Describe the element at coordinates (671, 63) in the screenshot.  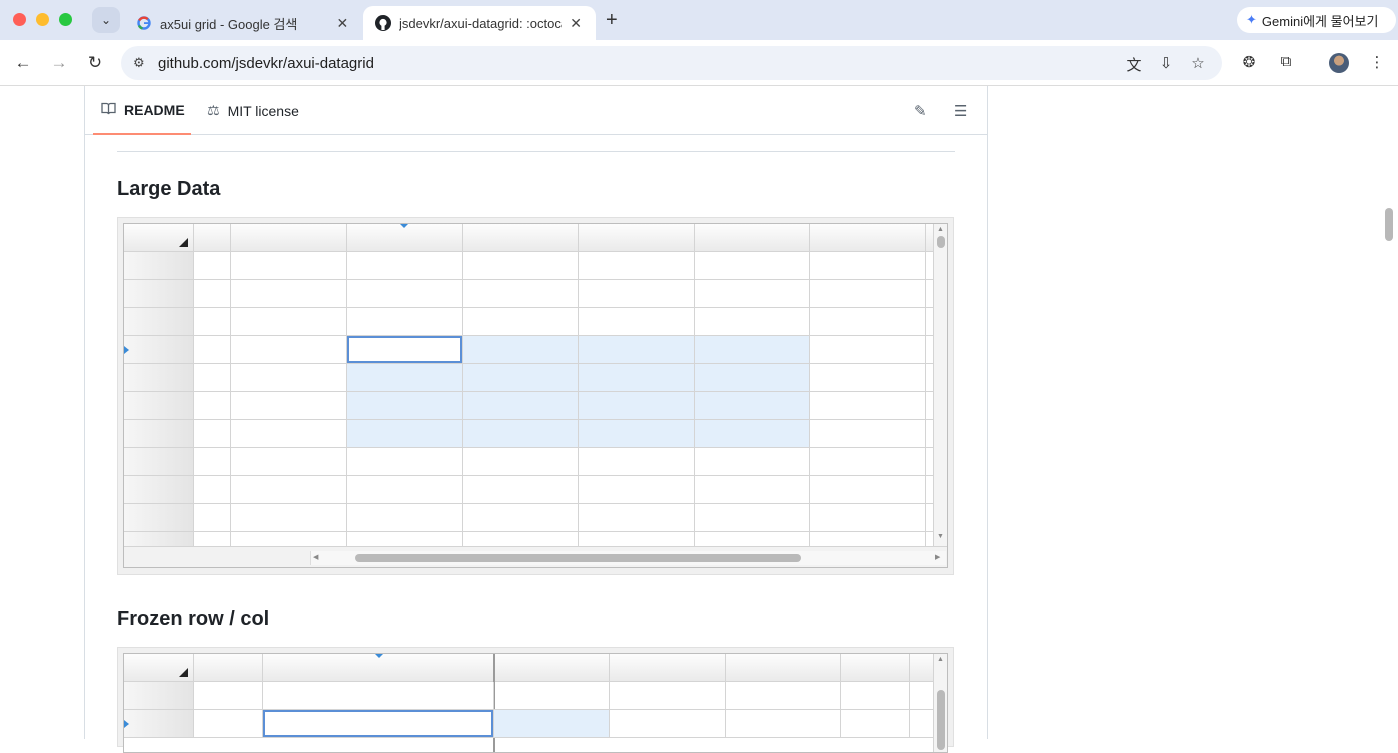
I see `address-bar: ⚙ github.com/jsdevkr/axui-datagrid 文 ⇩ ☆` at that location.